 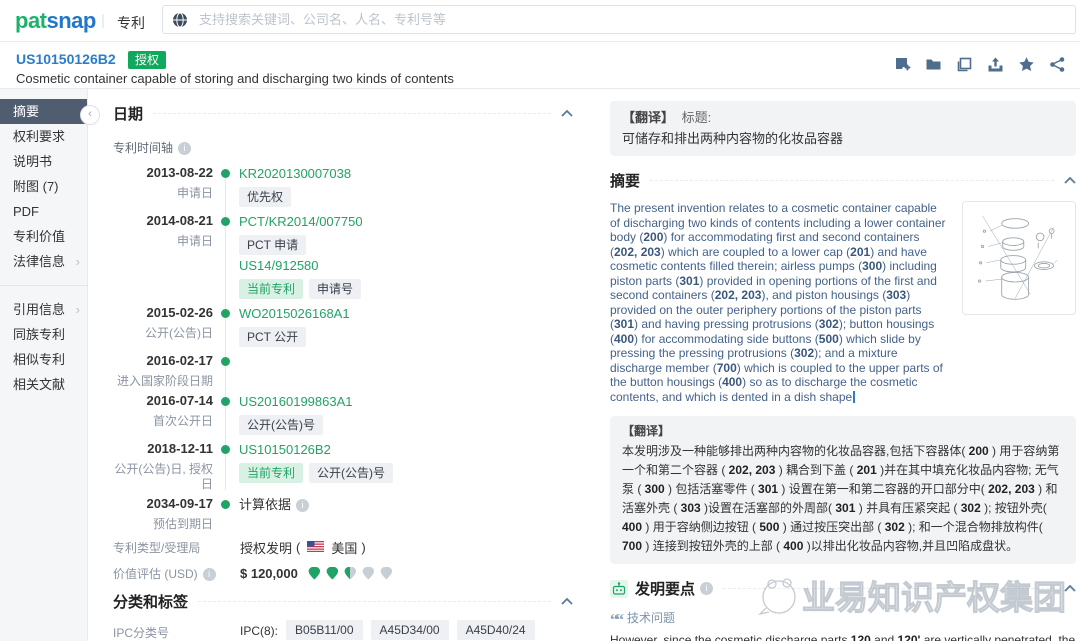 What do you see at coordinates (295, 173) in the screenshot?
I see `patent-number-link: KR2020130007038` at bounding box center [295, 173].